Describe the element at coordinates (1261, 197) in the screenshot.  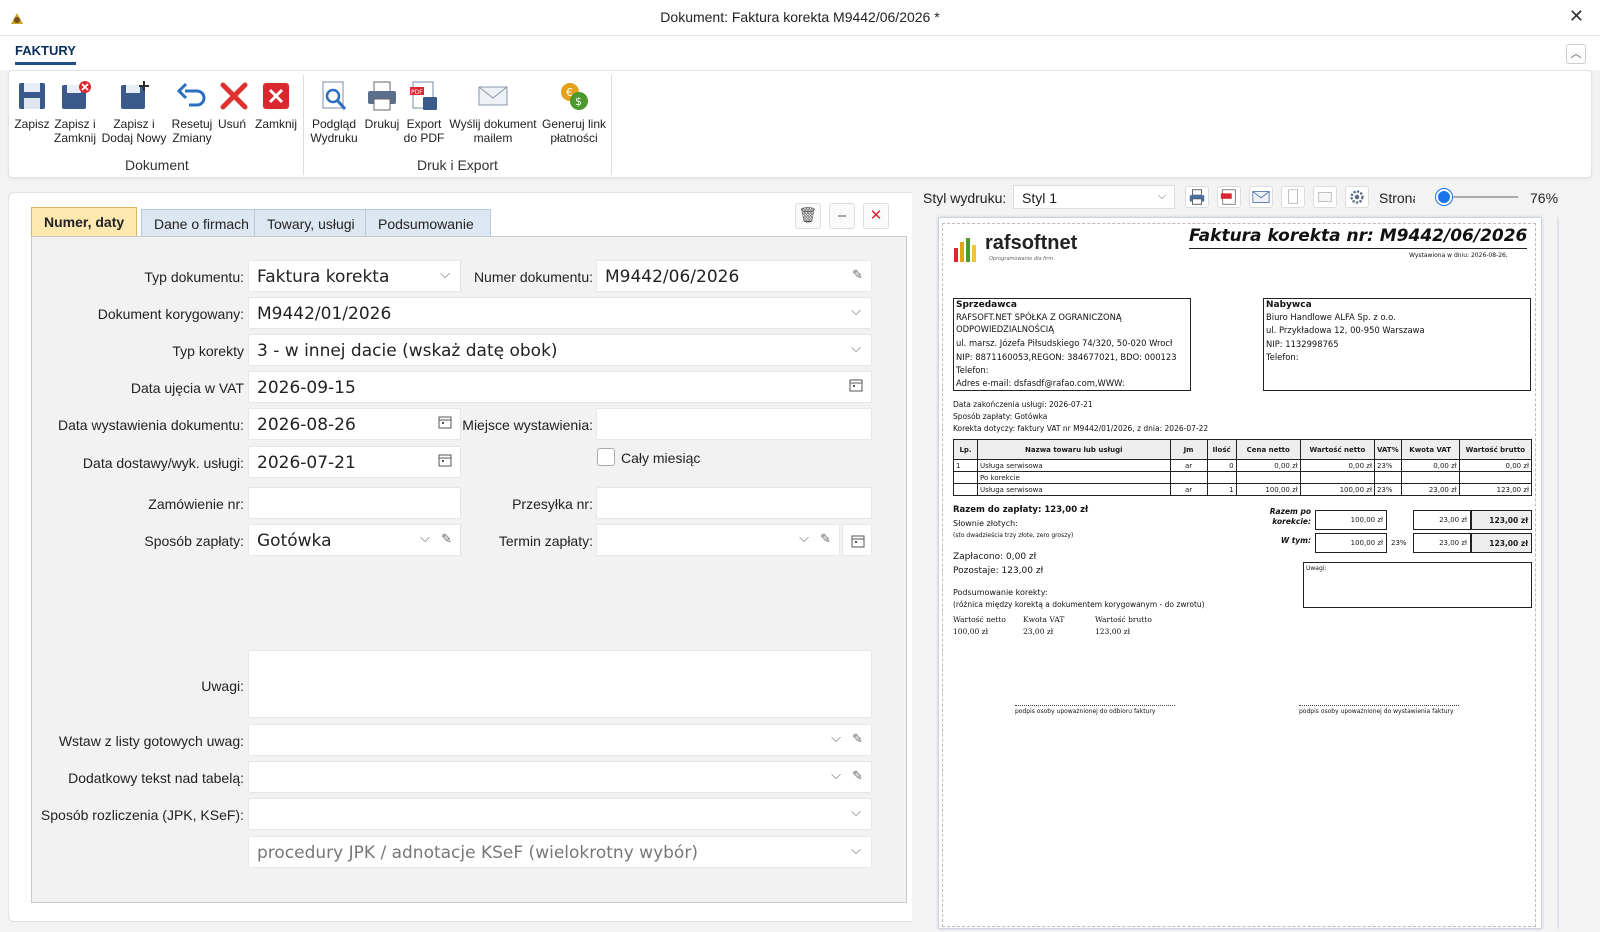
I see `preview-mail-button` at that location.